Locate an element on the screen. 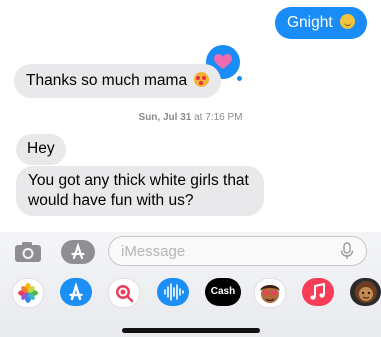  message-text: Gnight is located at coordinates (310, 22).